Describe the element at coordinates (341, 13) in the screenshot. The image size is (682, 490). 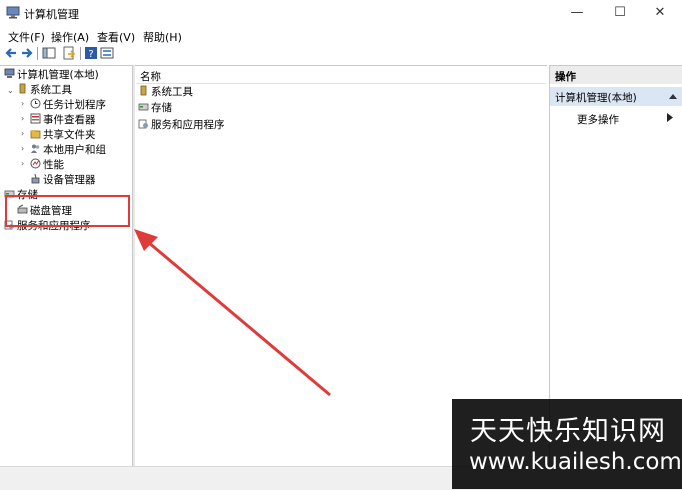
I see `title-bar: 计算机管理 — ☐ ✕` at that location.